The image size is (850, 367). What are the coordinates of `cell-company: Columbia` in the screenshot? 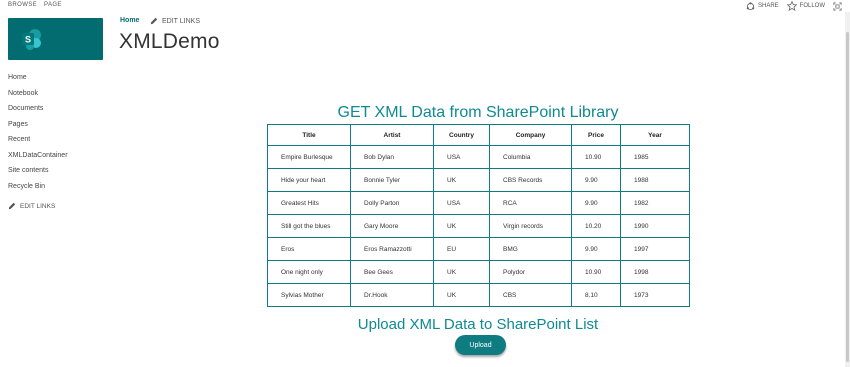 It's located at (530, 157).